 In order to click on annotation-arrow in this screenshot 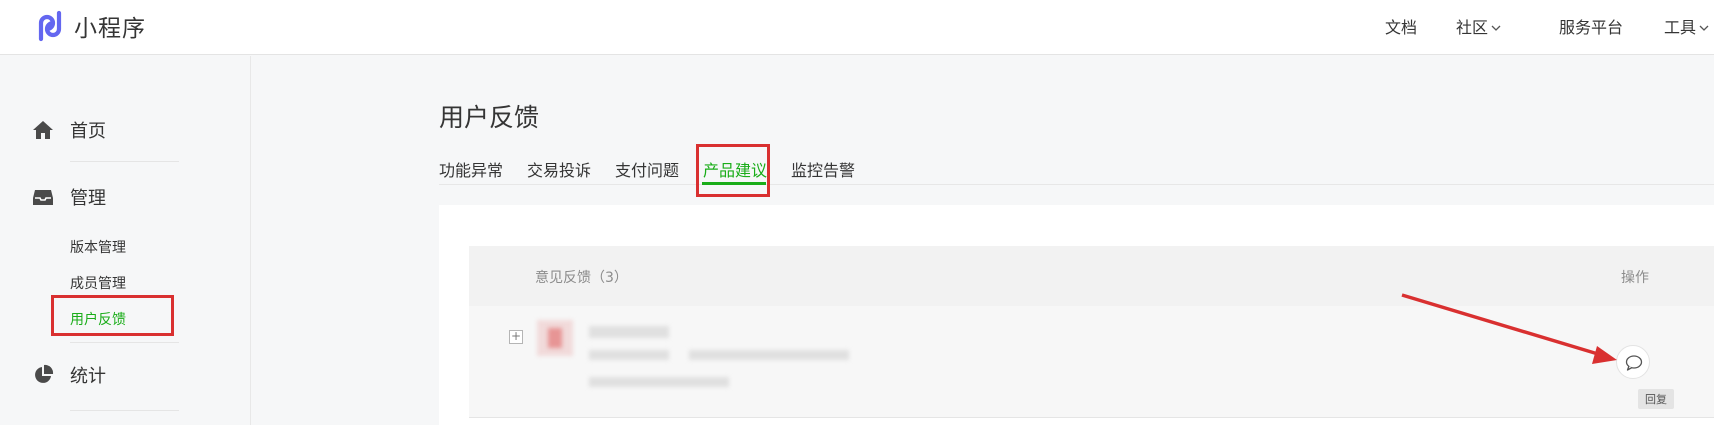, I will do `click(1509, 328)`.